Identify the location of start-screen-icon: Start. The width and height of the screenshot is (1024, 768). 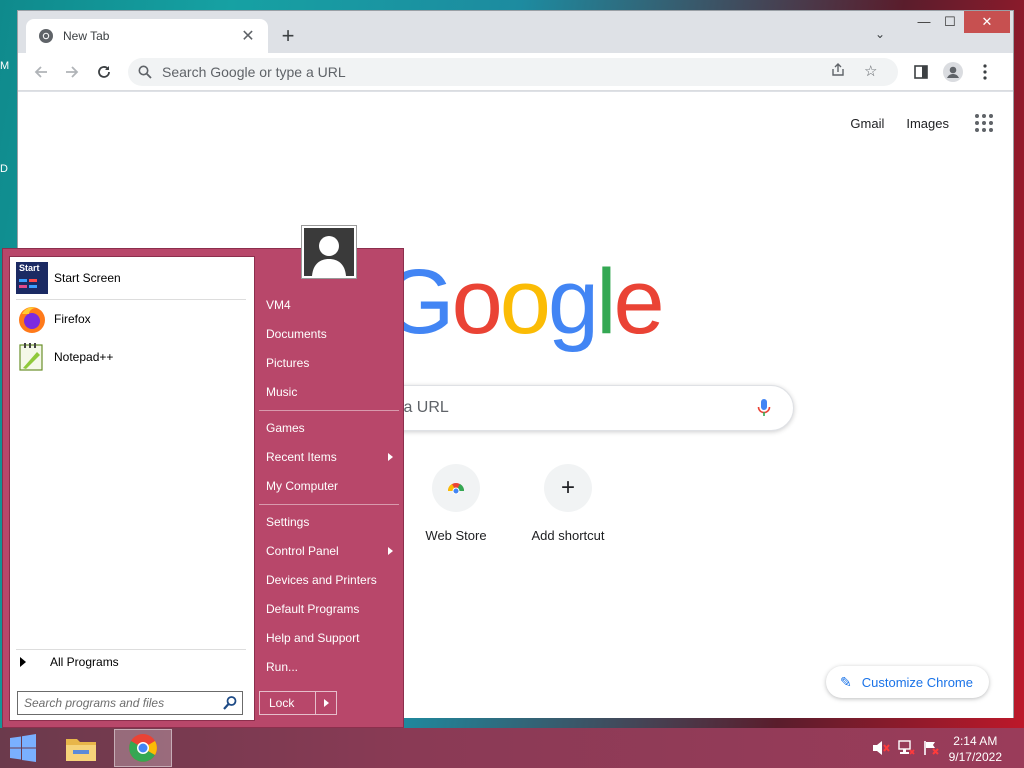
(32, 278).